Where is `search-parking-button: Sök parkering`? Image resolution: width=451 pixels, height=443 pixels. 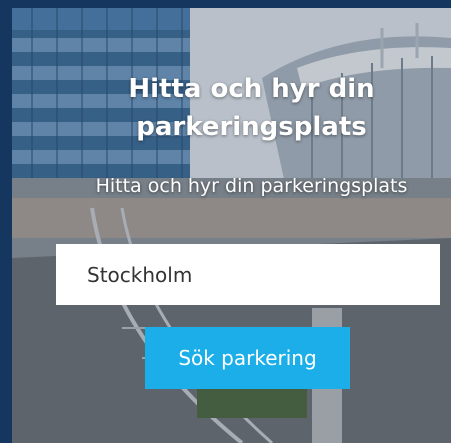 search-parking-button: Sök parkering is located at coordinates (247, 358).